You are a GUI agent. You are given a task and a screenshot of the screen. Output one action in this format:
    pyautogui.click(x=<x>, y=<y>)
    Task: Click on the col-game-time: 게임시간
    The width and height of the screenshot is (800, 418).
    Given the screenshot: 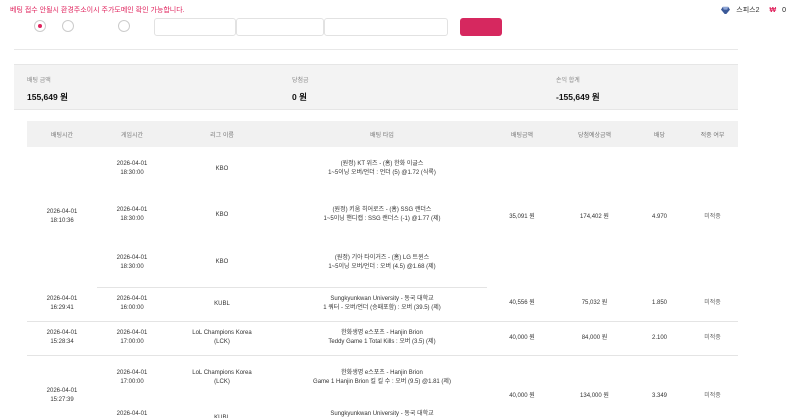 What is the action you would take?
    pyautogui.click(x=132, y=134)
    